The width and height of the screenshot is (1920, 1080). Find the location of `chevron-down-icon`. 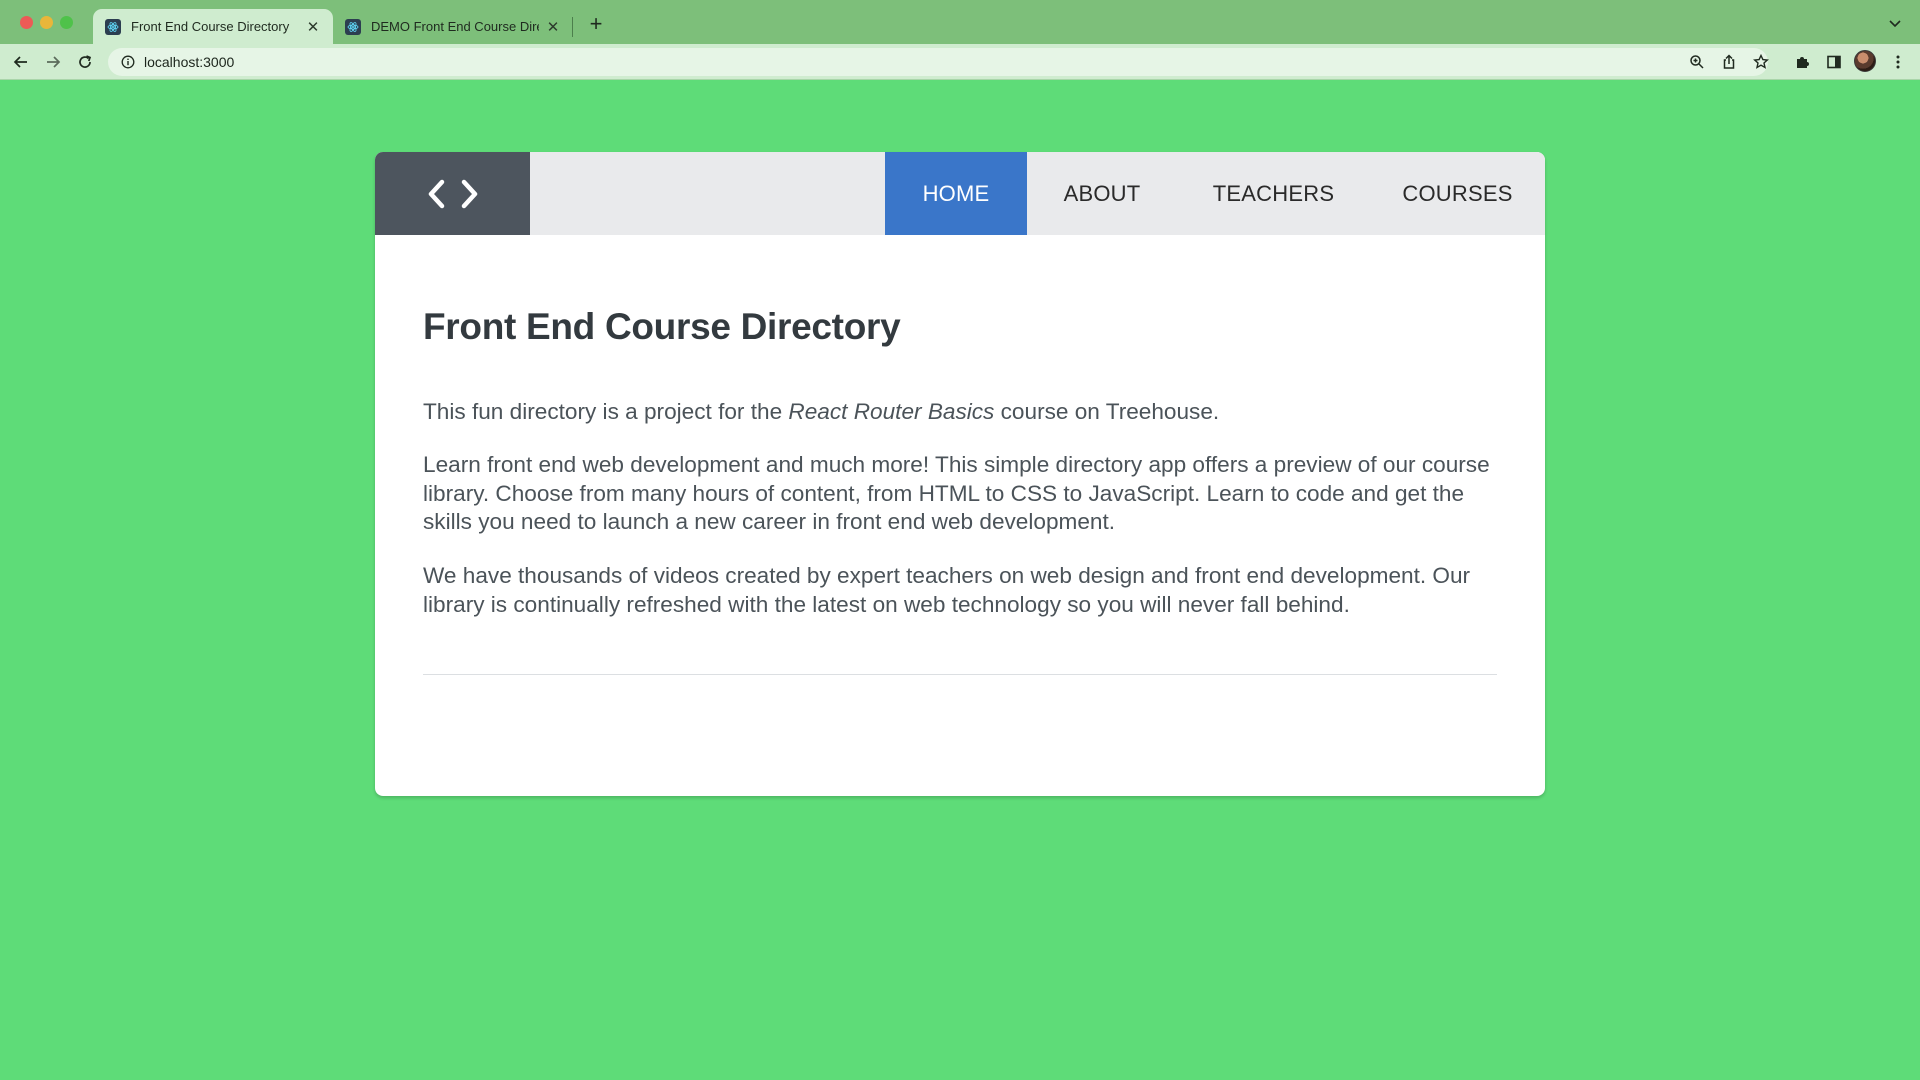

chevron-down-icon is located at coordinates (1895, 23).